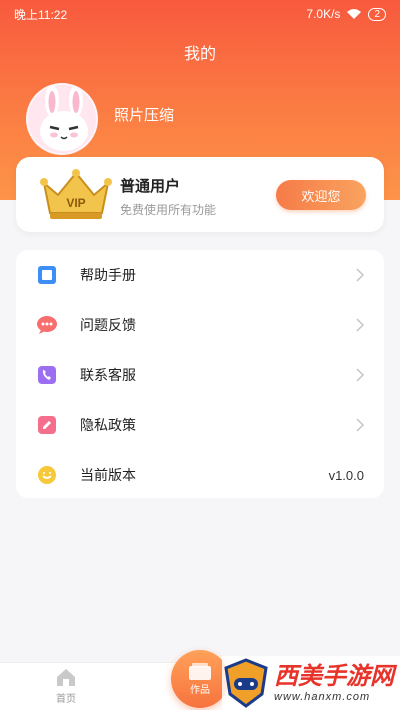 The width and height of the screenshot is (400, 710). What do you see at coordinates (47, 375) in the screenshot?
I see `phone-icon` at bounding box center [47, 375].